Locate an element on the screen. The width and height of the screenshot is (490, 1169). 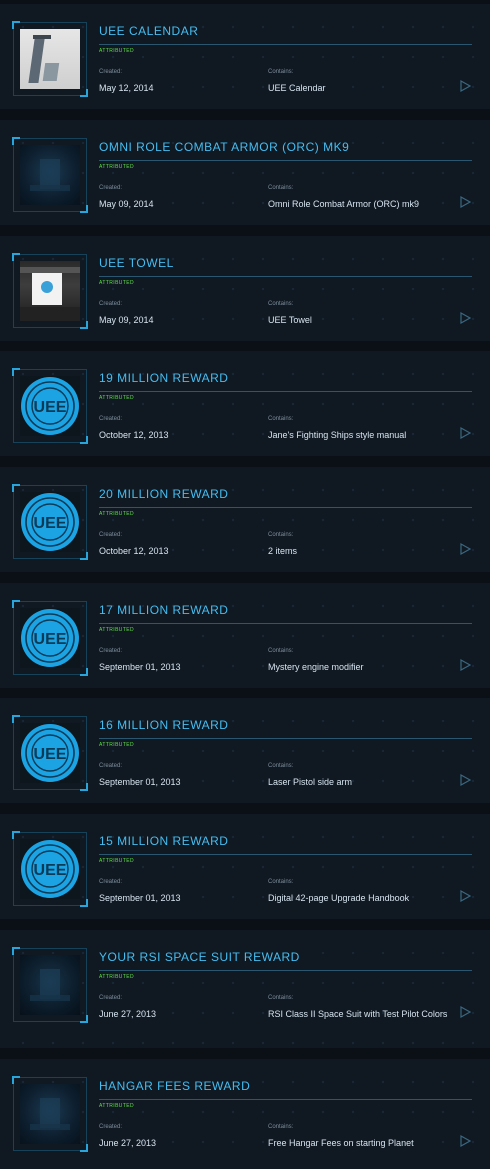
item-title: OMNI ROLE COMBAT ARMOR (ORC) MK9 is located at coordinates (224, 147).